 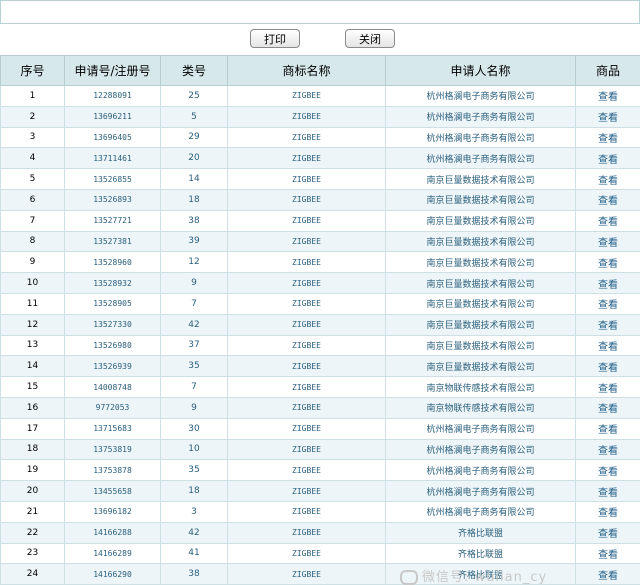 I want to click on row-class: 10, so click(x=194, y=449).